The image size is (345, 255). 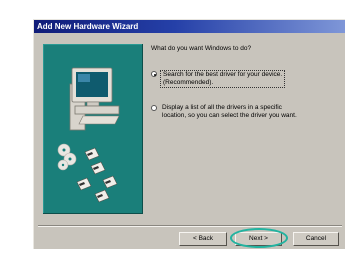 What do you see at coordinates (201, 48) in the screenshot?
I see `wizard-question: What do you want Windows to do?` at bounding box center [201, 48].